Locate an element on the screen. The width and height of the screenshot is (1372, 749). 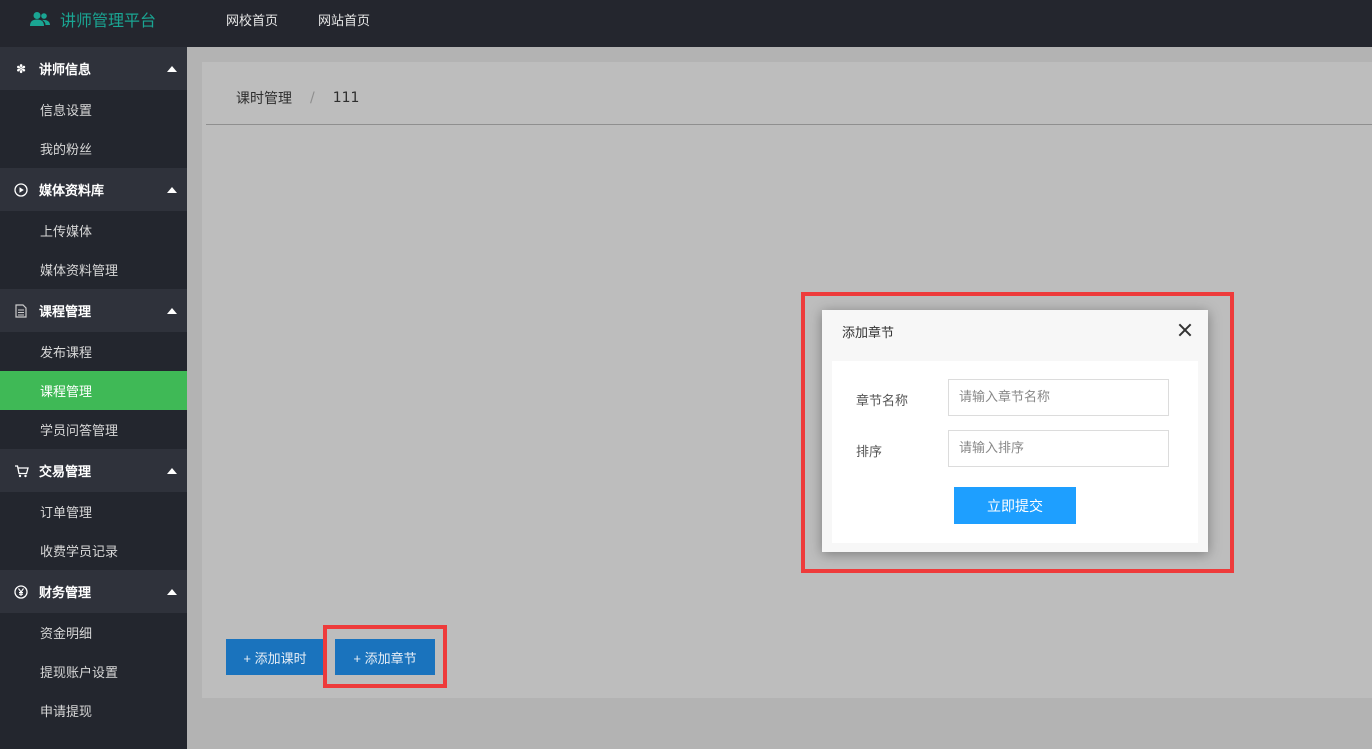
sidebar-group-label: 交易管理 is located at coordinates (65, 472).